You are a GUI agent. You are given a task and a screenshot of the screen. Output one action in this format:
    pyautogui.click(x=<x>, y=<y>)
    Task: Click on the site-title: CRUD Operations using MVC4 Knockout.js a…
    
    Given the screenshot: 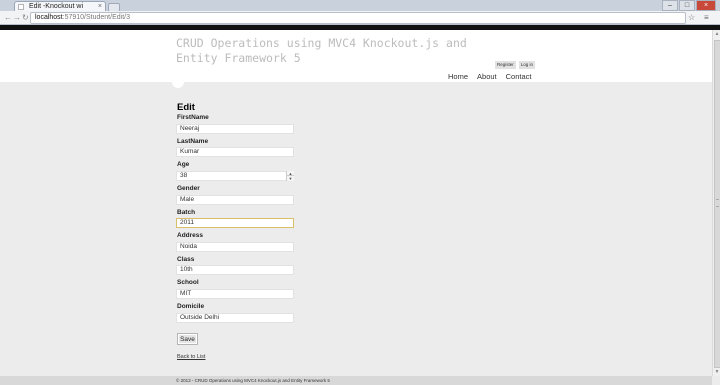 What is the action you would take?
    pyautogui.click(x=336, y=51)
    